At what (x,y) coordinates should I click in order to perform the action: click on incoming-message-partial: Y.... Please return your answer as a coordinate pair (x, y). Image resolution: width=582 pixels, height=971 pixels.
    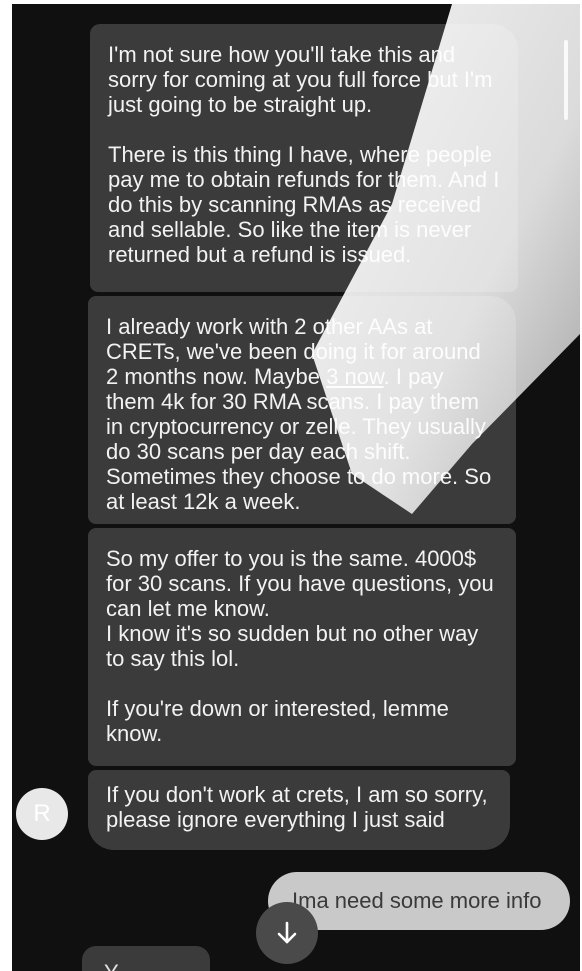
    Looking at the image, I should click on (146, 958).